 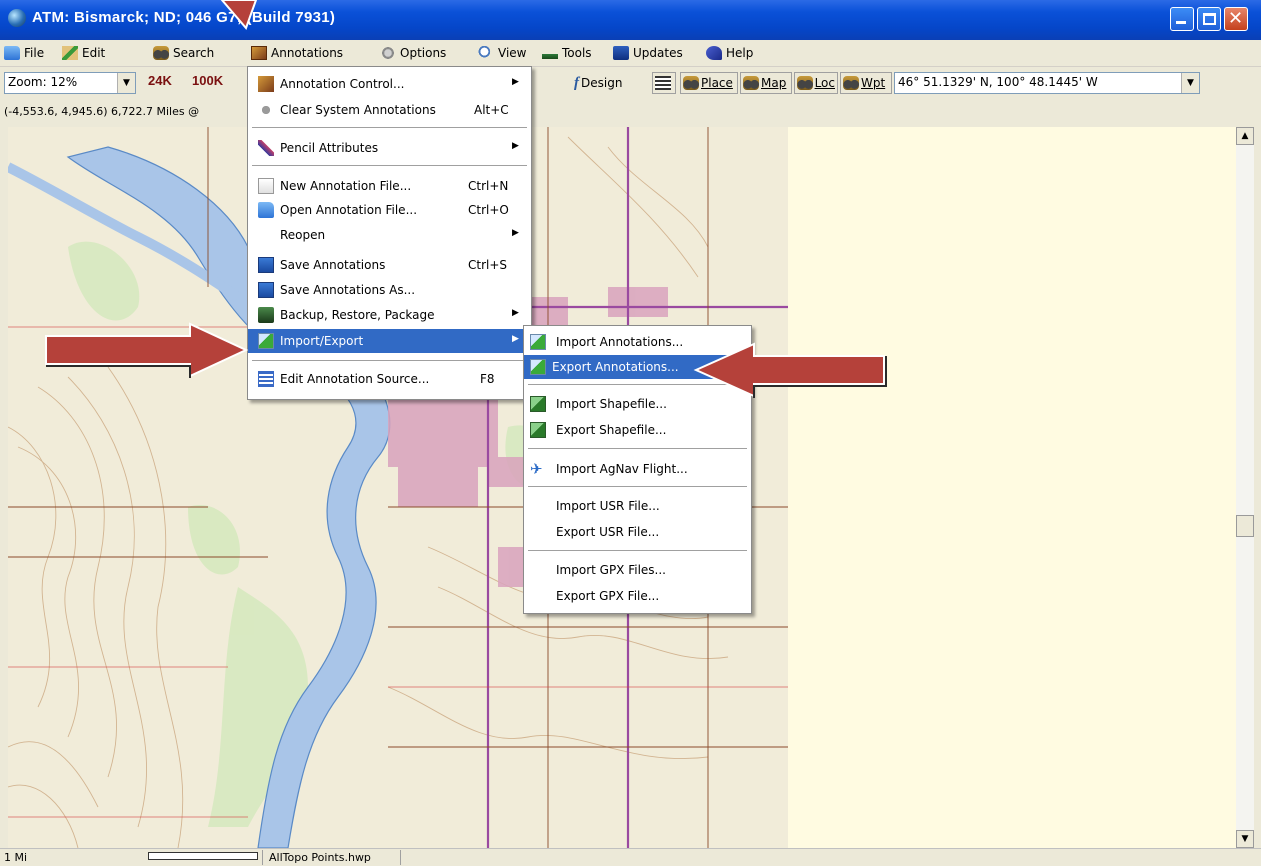 What do you see at coordinates (866, 83) in the screenshot?
I see `wpt-button: Wpt` at bounding box center [866, 83].